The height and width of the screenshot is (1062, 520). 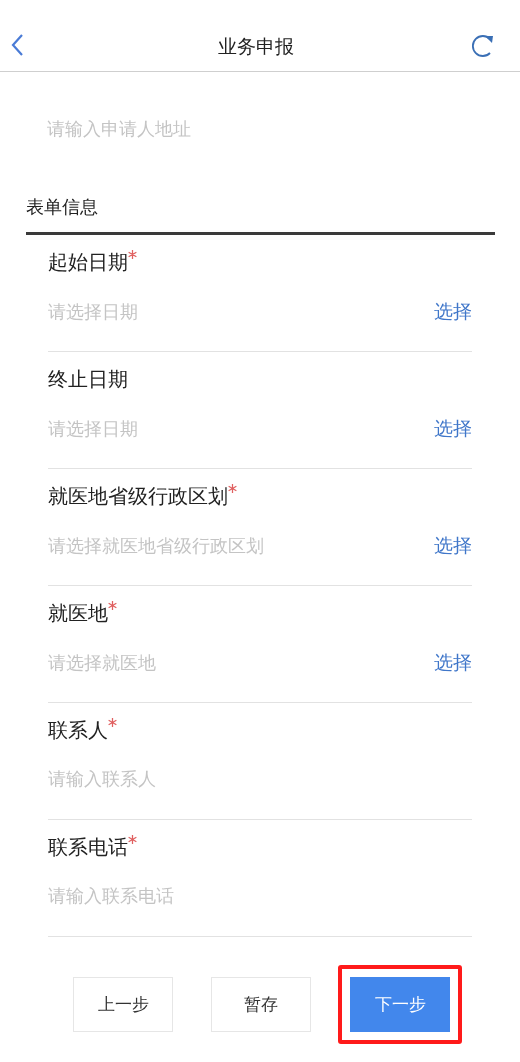 I want to click on step-button: 上一步, so click(x=123, y=1004).